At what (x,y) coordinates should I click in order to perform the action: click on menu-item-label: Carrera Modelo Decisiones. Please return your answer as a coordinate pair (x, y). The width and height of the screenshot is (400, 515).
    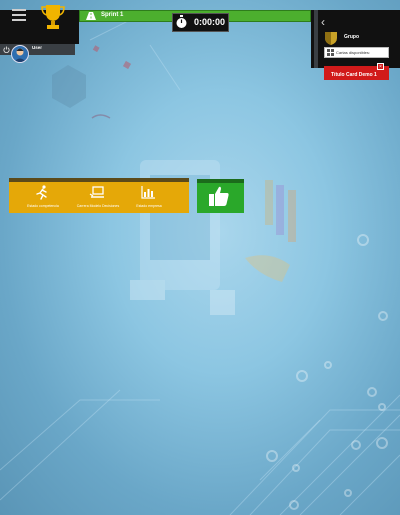
    Looking at the image, I should click on (98, 206).